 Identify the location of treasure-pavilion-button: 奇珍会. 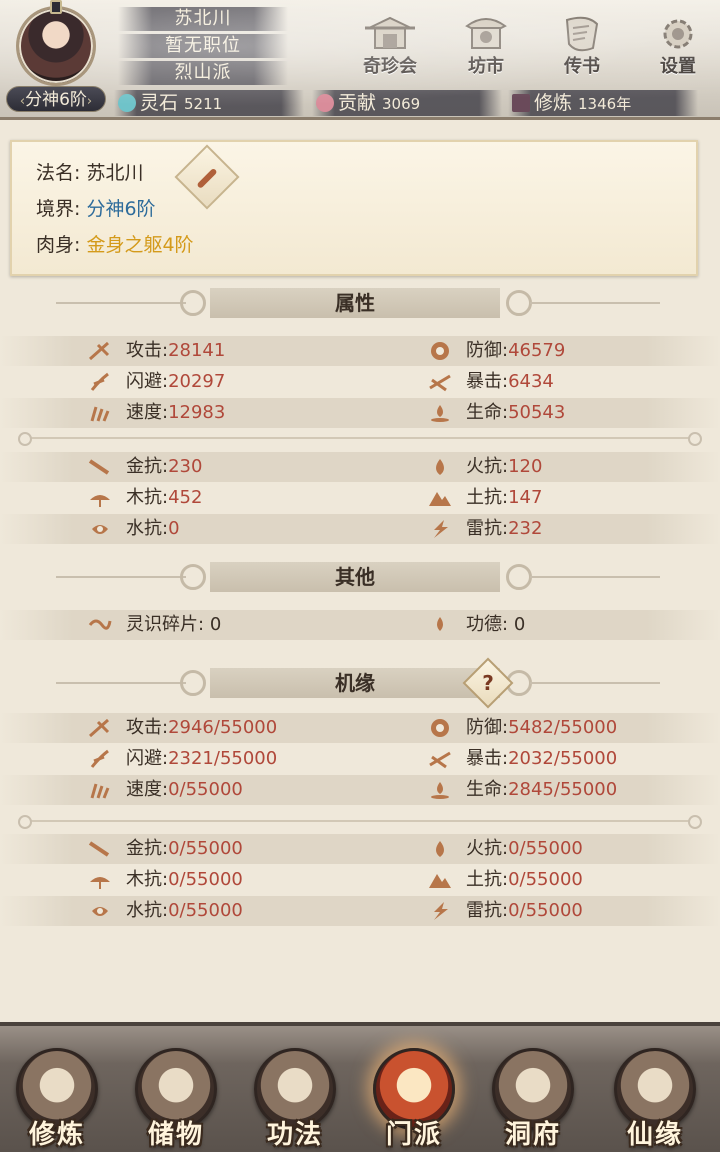
(390, 46).